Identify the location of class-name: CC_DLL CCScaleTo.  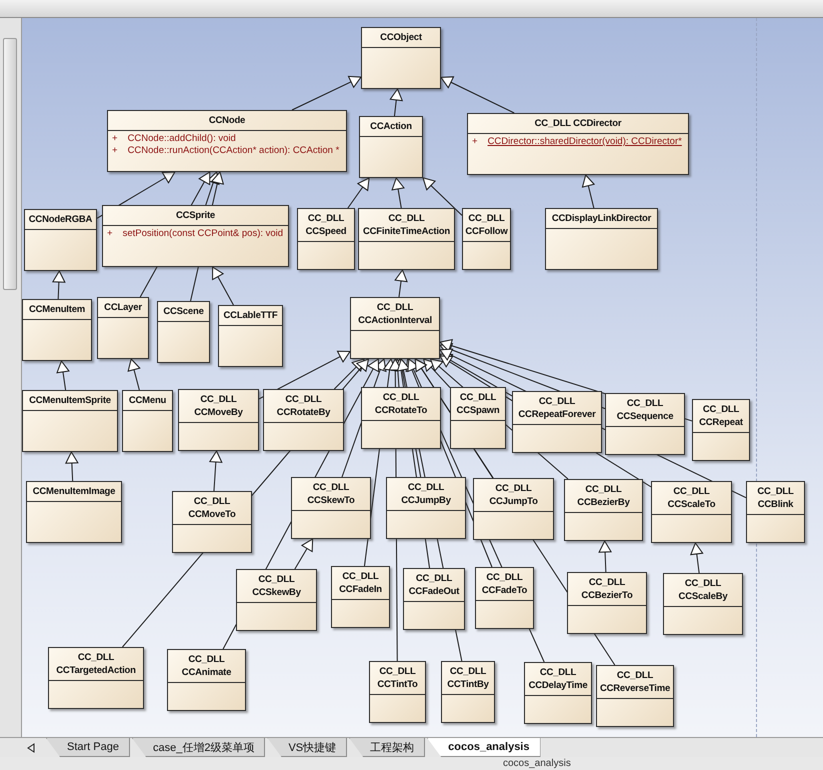
(692, 498).